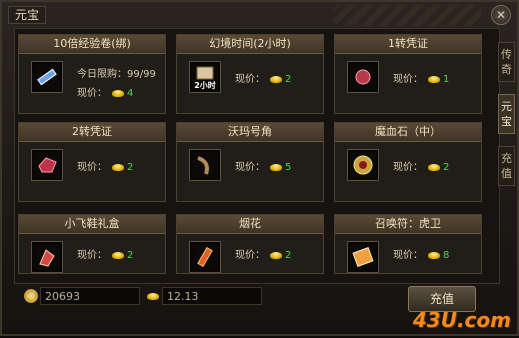  I want to click on price-value: 1, so click(446, 79).